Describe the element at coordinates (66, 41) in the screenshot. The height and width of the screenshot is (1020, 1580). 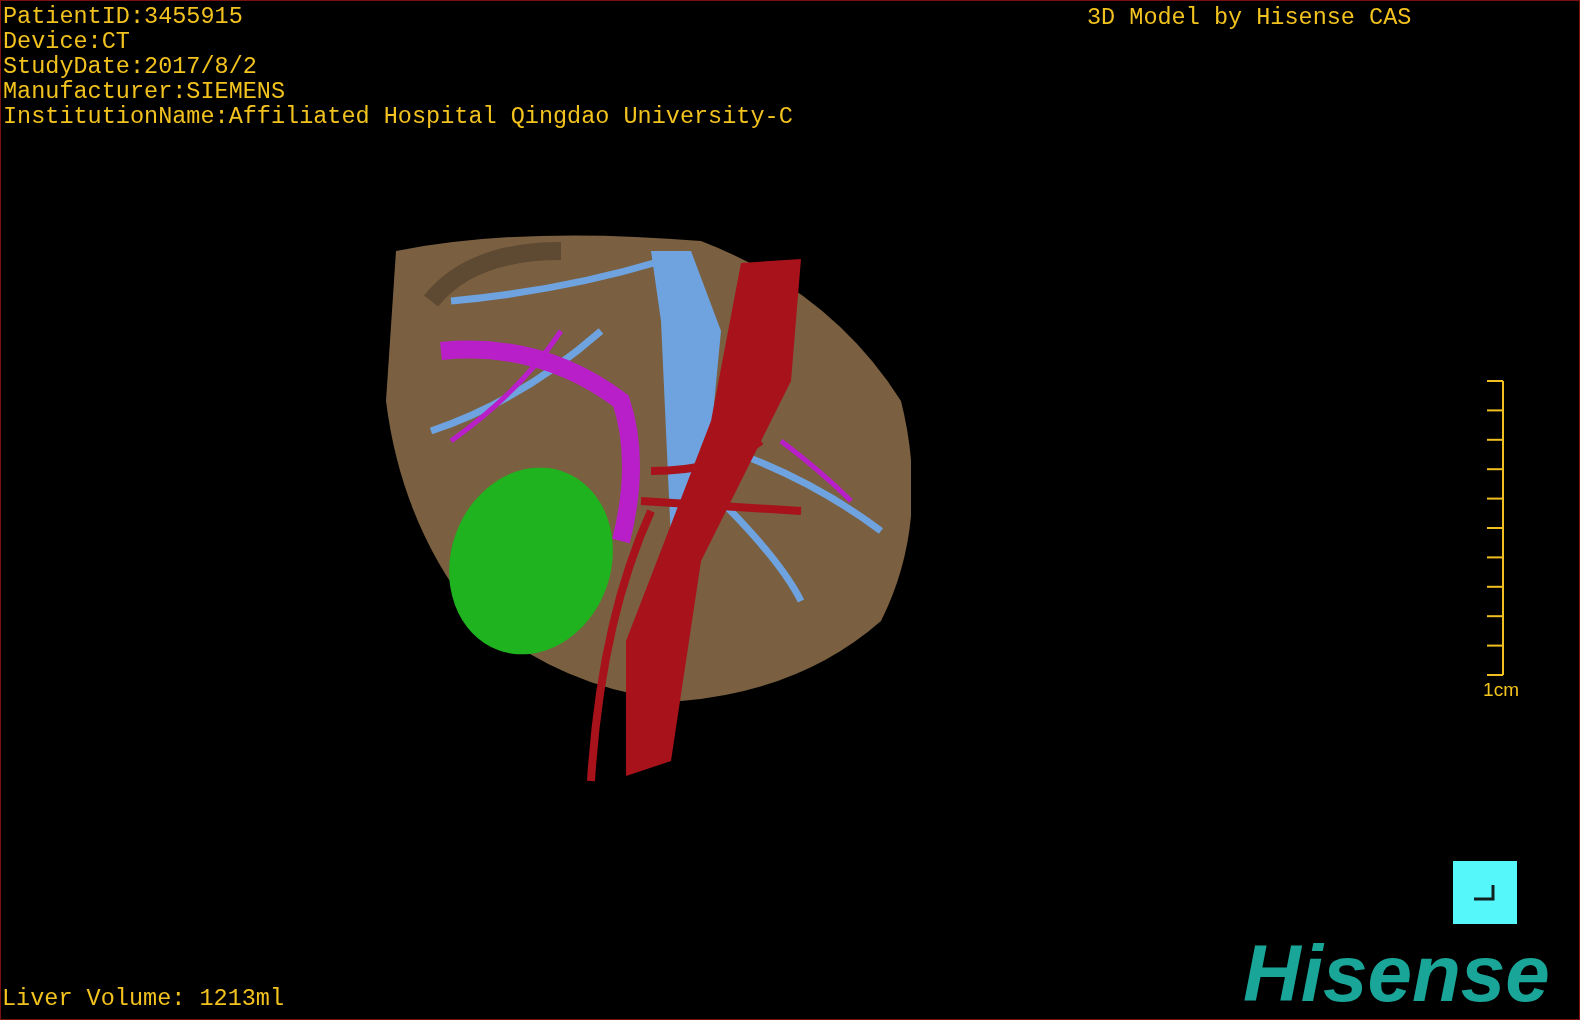
I see `info-text: Device:CT` at that location.